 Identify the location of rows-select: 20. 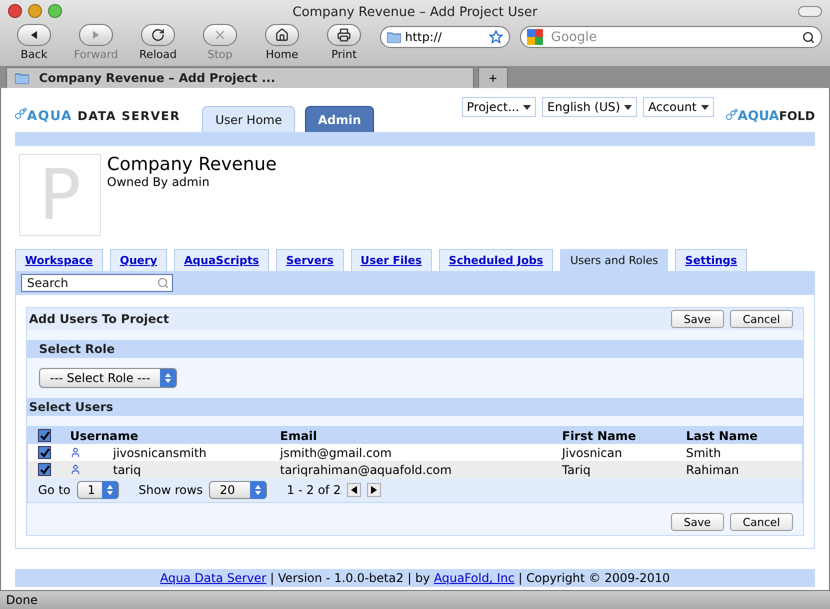
(237, 490).